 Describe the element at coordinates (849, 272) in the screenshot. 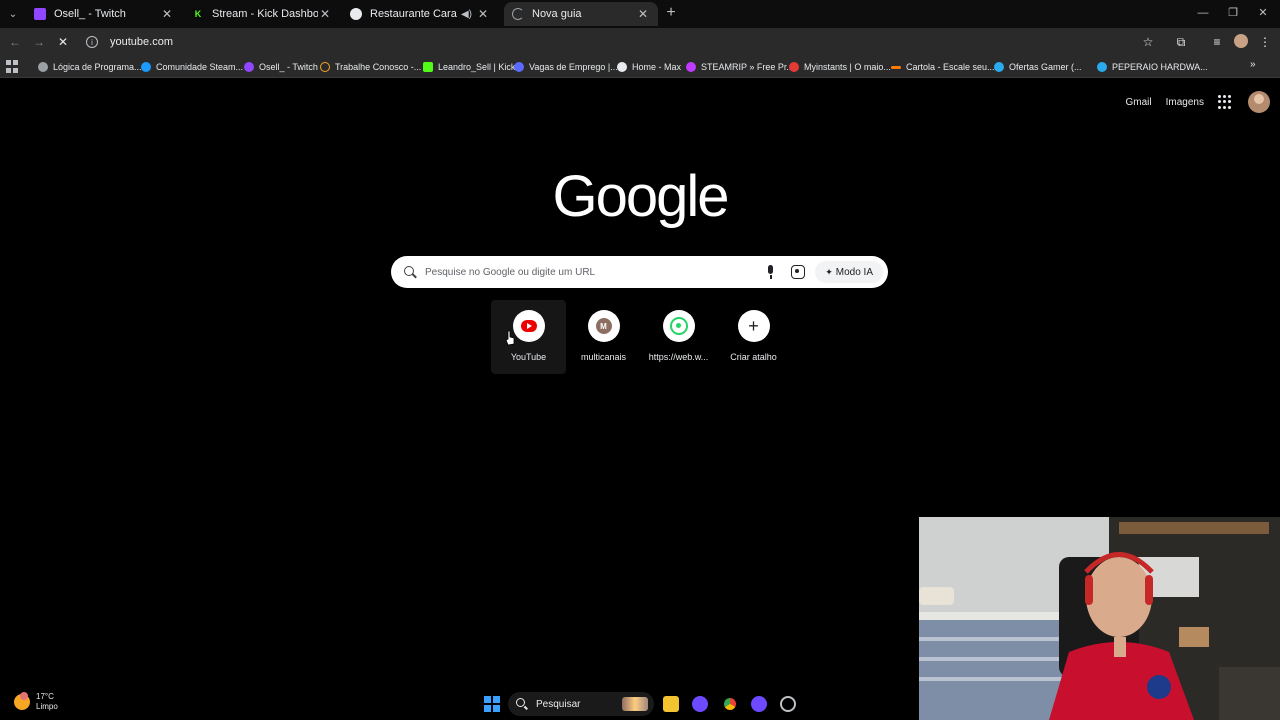

I see `ai-mode-button: ✦ Modo IA` at that location.